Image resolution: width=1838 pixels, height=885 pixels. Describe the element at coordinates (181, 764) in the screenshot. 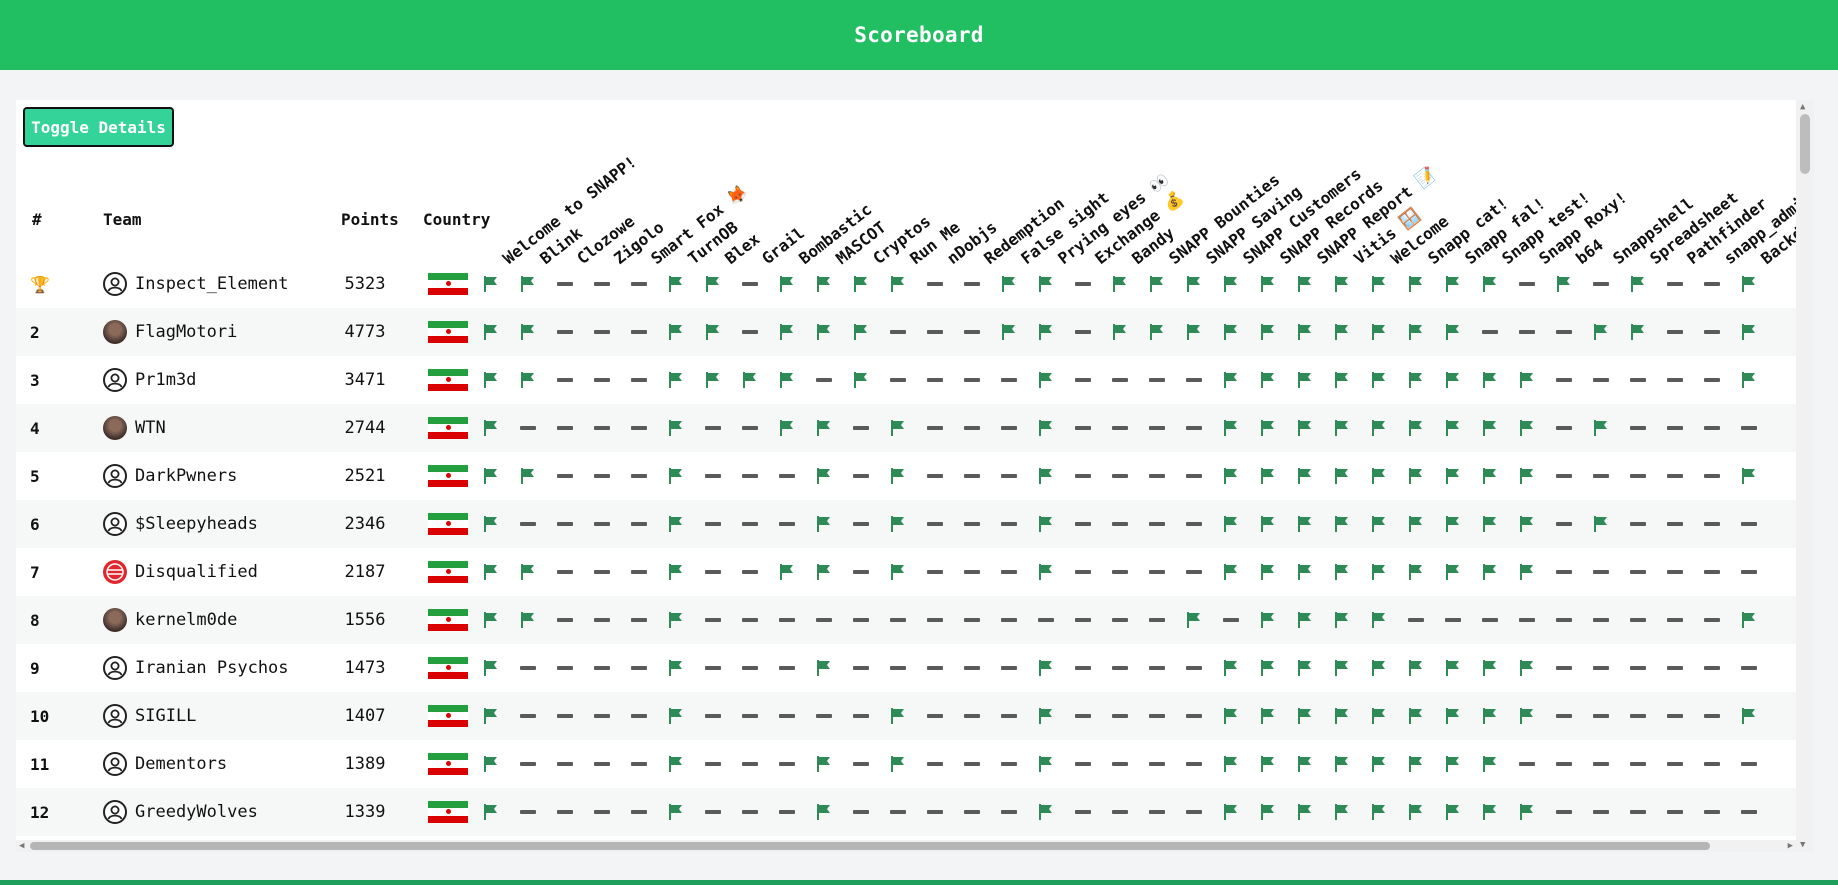

I see `team-name-link: Dementors` at that location.